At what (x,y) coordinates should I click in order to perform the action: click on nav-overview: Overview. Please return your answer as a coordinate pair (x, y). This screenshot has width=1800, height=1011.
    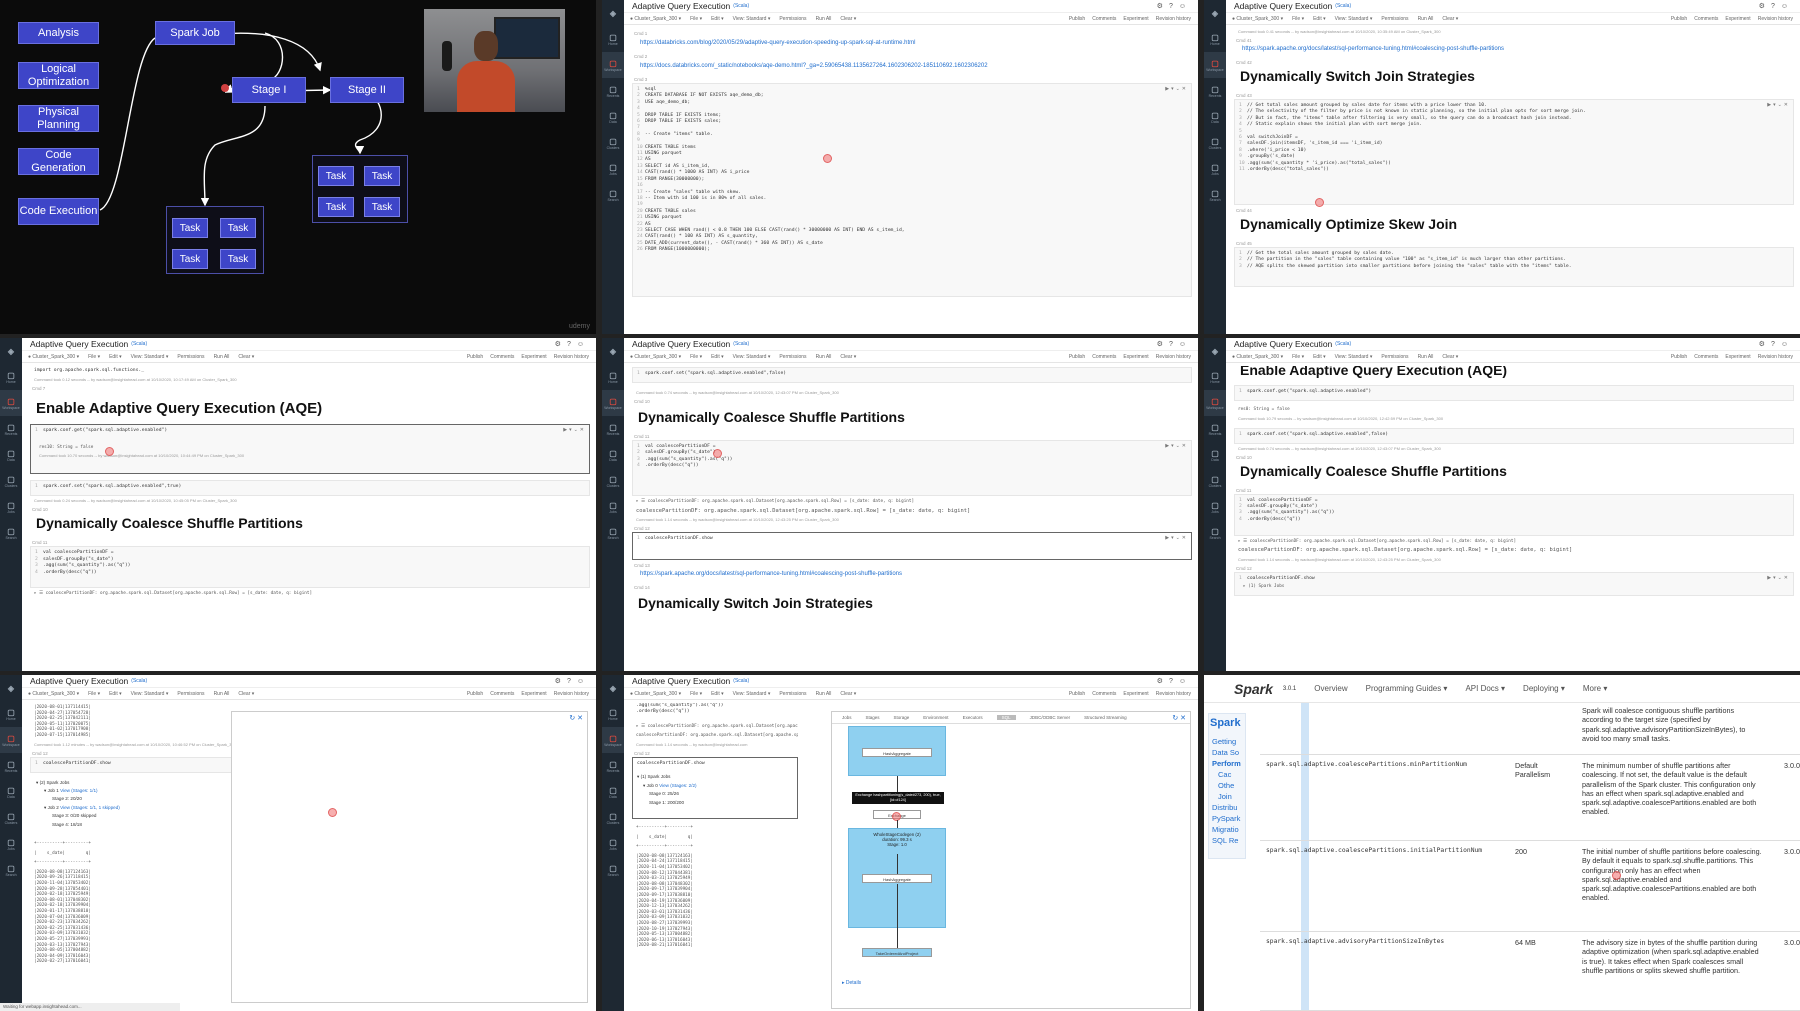
    Looking at the image, I should click on (1330, 688).